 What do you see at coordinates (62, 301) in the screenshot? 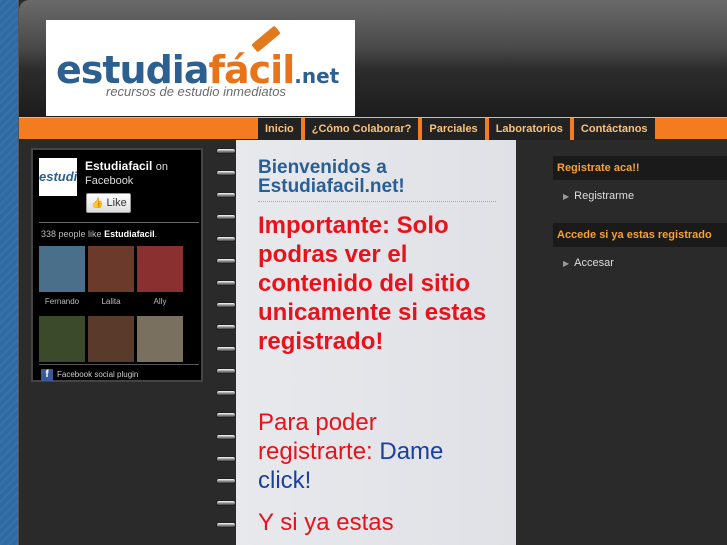
I see `fan-name: Fernando` at bounding box center [62, 301].